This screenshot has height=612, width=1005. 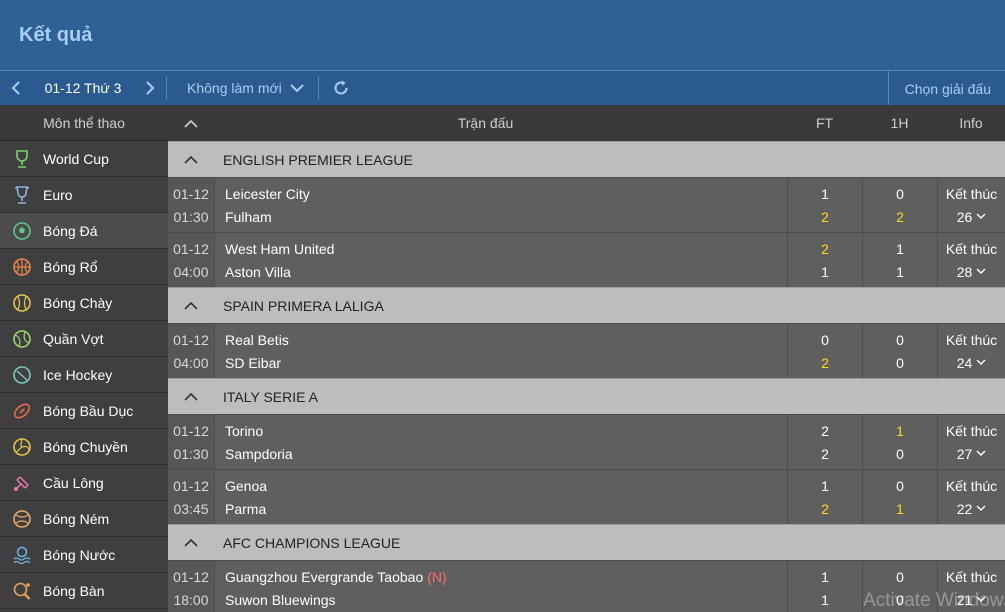 I want to click on match-details-toggle: 26, so click(x=972, y=217).